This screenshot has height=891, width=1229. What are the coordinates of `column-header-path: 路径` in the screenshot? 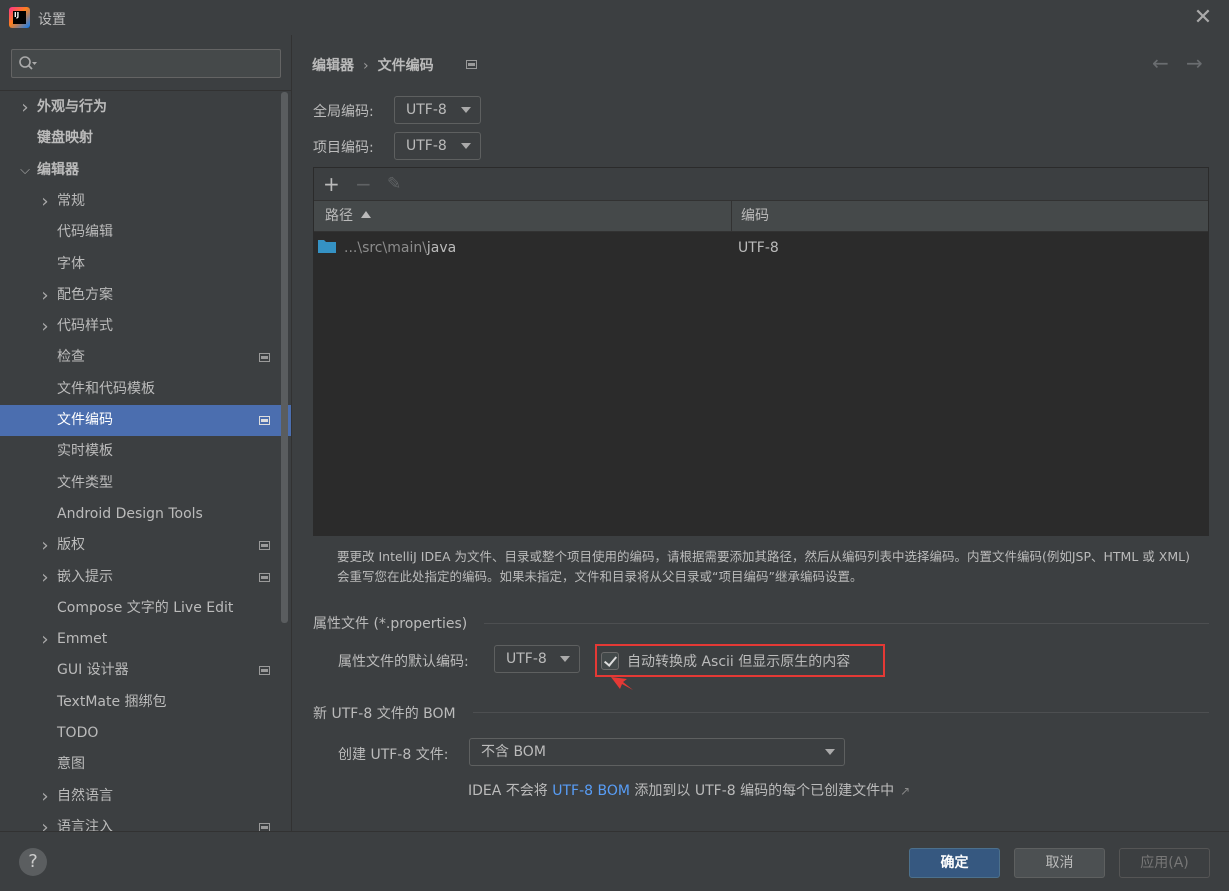 It's located at (348, 216).